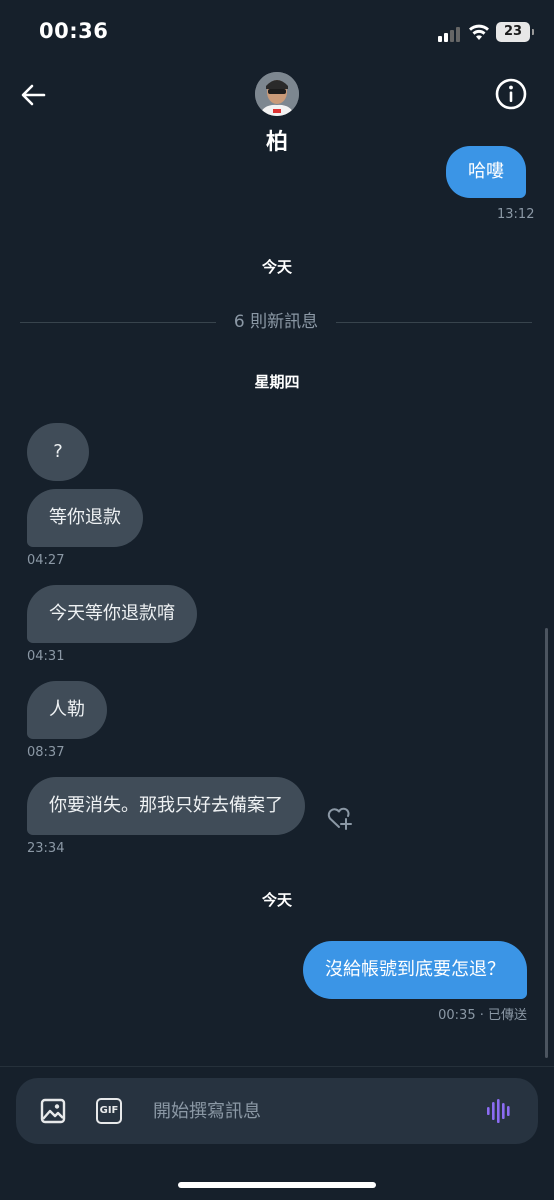 The height and width of the screenshot is (1200, 554). Describe the element at coordinates (277, 1066) in the screenshot. I see `composer-divider` at that location.